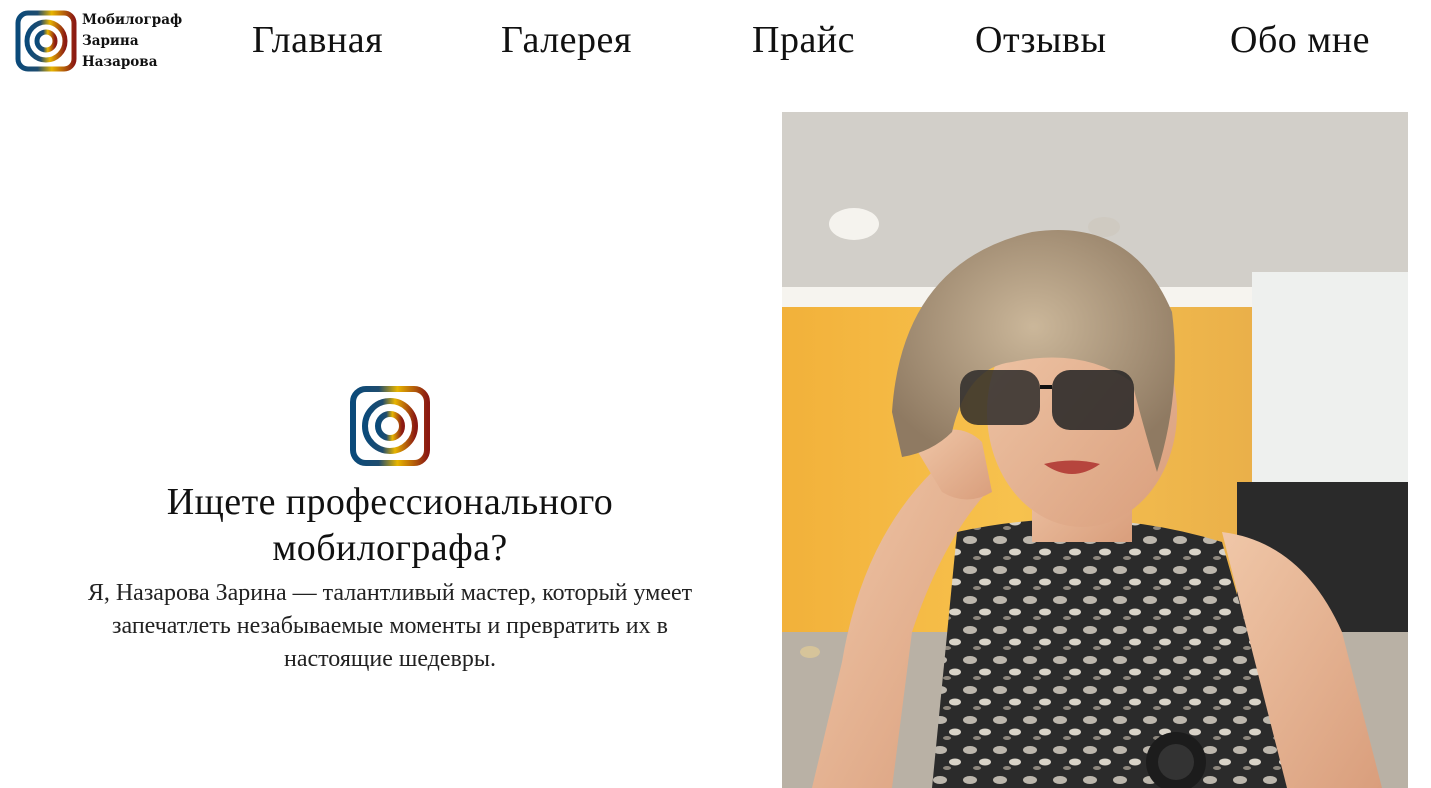 Image resolution: width=1431 pixels, height=788 pixels. Describe the element at coordinates (390, 426) in the screenshot. I see `camera-lens-icon` at that location.